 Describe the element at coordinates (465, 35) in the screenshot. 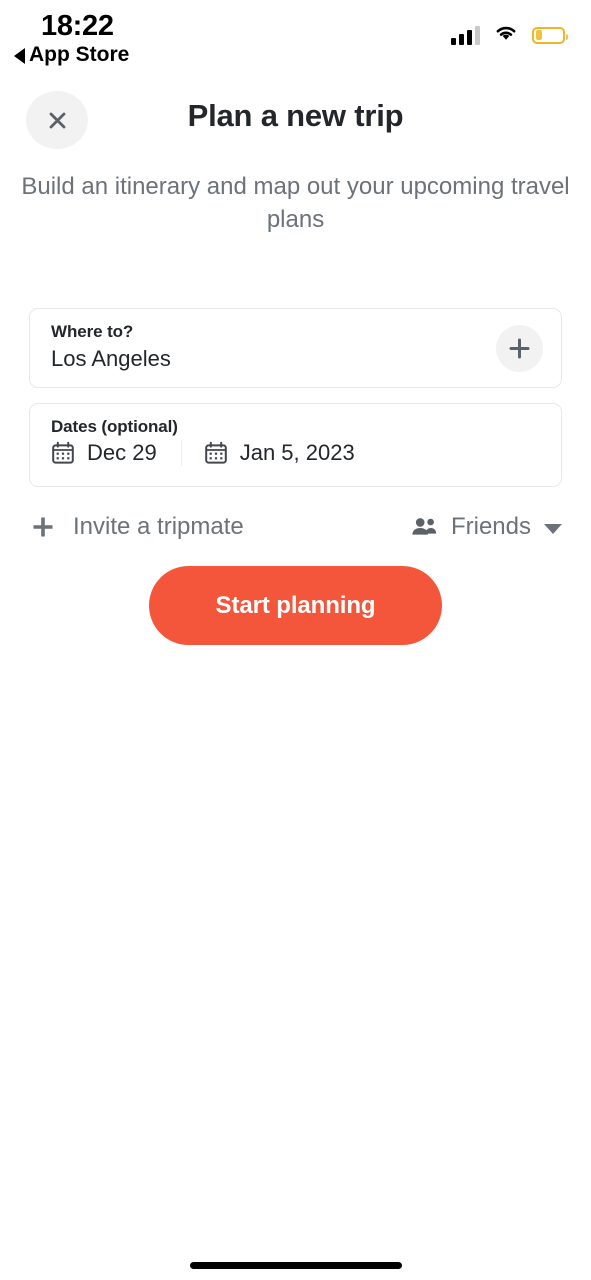

I see `signal-bars-icon` at that location.